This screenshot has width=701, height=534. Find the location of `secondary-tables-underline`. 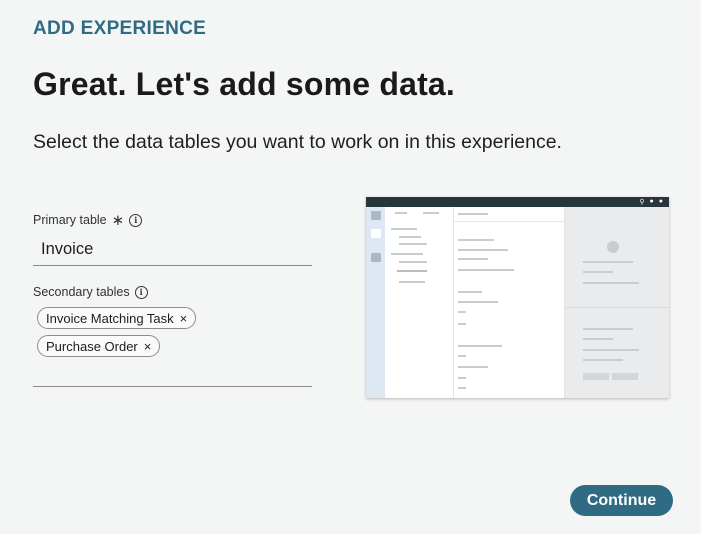

secondary-tables-underline is located at coordinates (172, 386).